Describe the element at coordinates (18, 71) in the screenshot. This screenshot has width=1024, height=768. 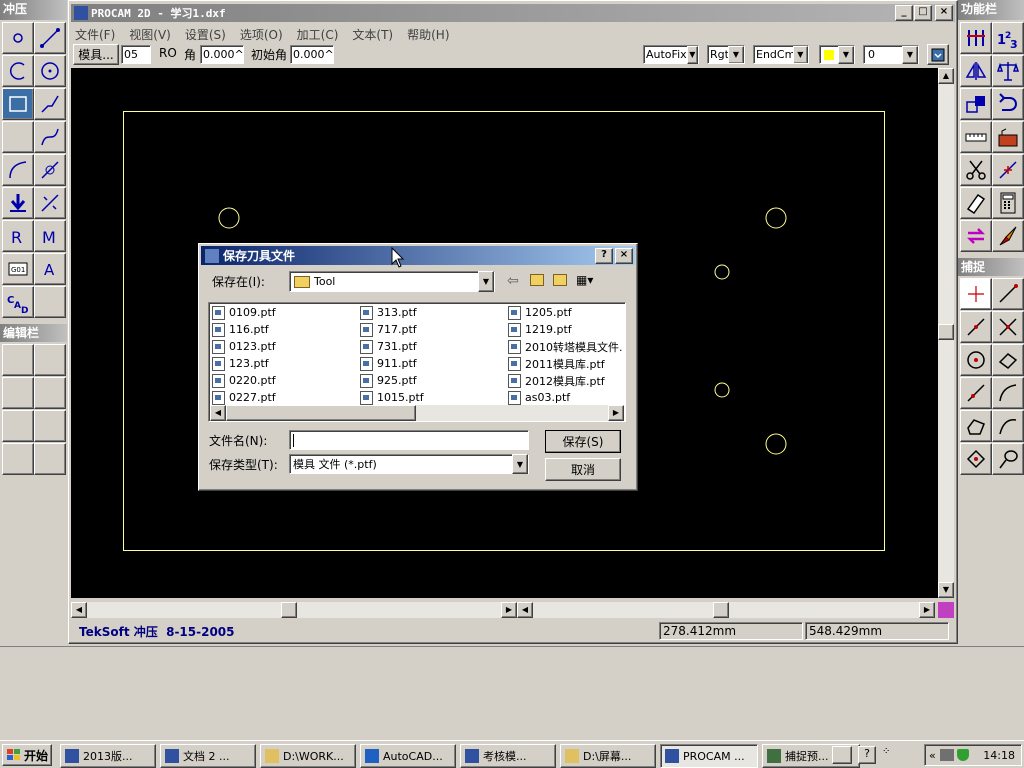
I see `arc-tool-button` at that location.